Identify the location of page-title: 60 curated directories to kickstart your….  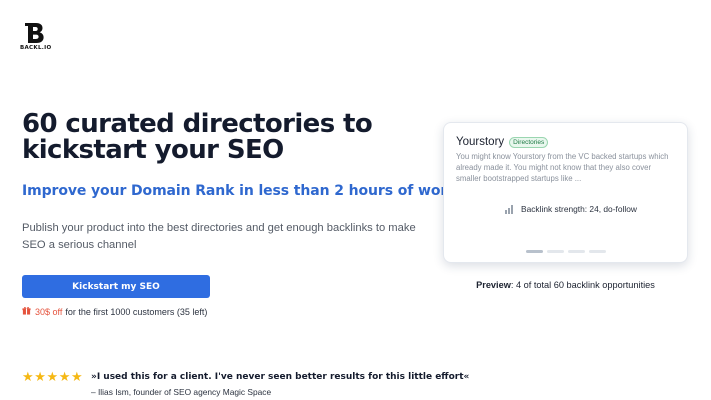
(197, 137).